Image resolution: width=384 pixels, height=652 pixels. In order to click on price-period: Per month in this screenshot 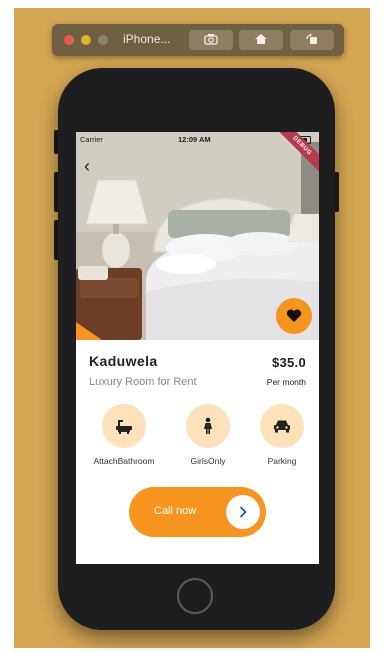, I will do `click(286, 382)`.